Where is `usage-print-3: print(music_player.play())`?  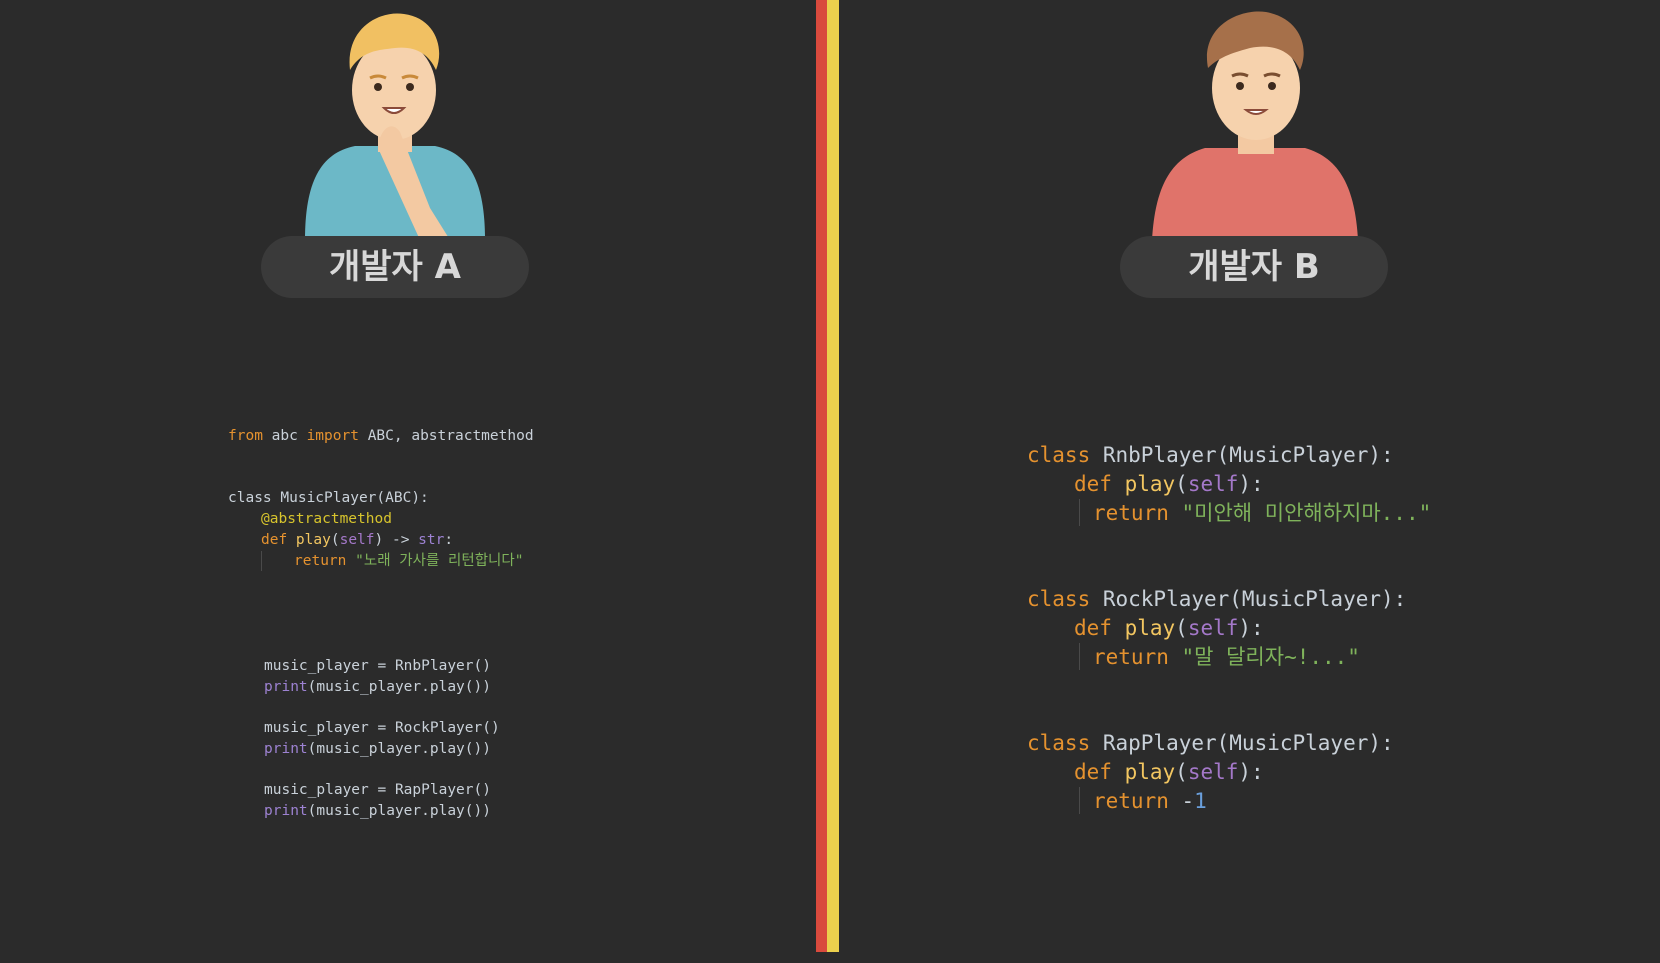
usage-print-3: print(music_player.play()) is located at coordinates (377, 811).